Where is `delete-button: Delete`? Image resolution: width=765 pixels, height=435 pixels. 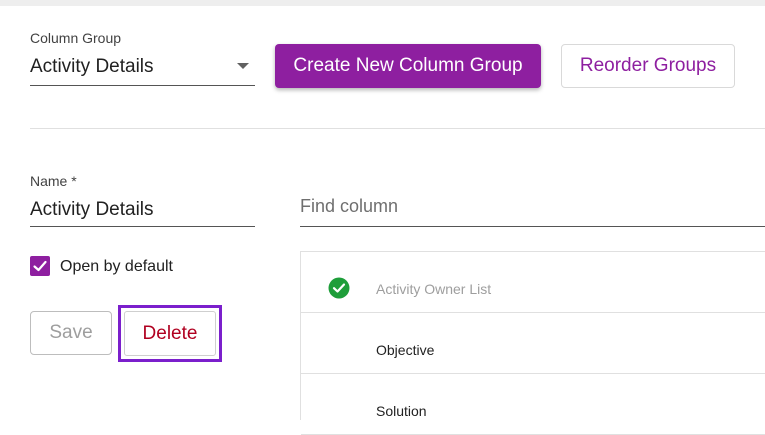
delete-button: Delete is located at coordinates (170, 333).